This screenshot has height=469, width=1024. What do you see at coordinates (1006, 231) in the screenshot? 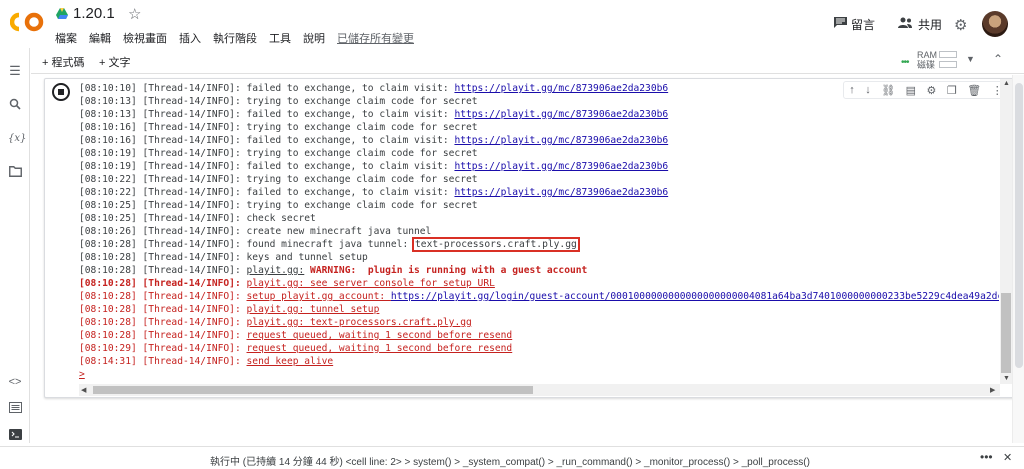
I see `output-vertical-scrollbar: ▲ ▼` at bounding box center [1006, 231].